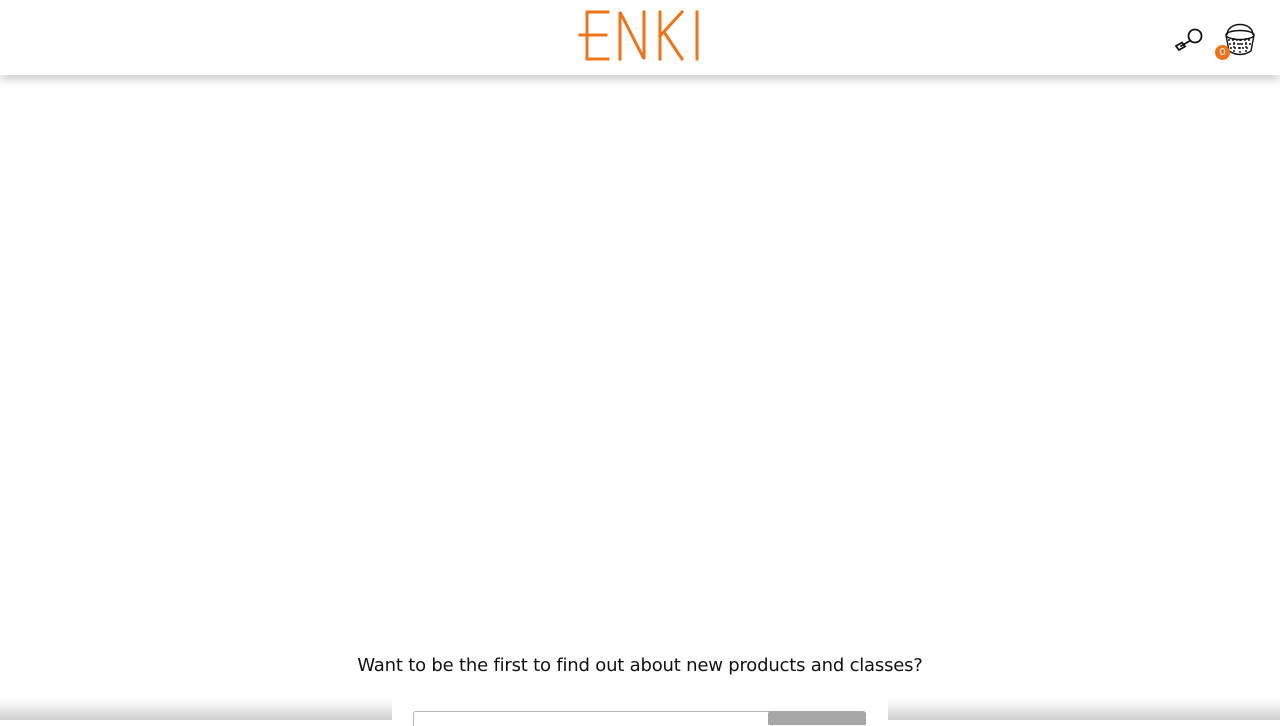 This screenshot has width=1280, height=726. I want to click on subscribe-button, so click(817, 718).